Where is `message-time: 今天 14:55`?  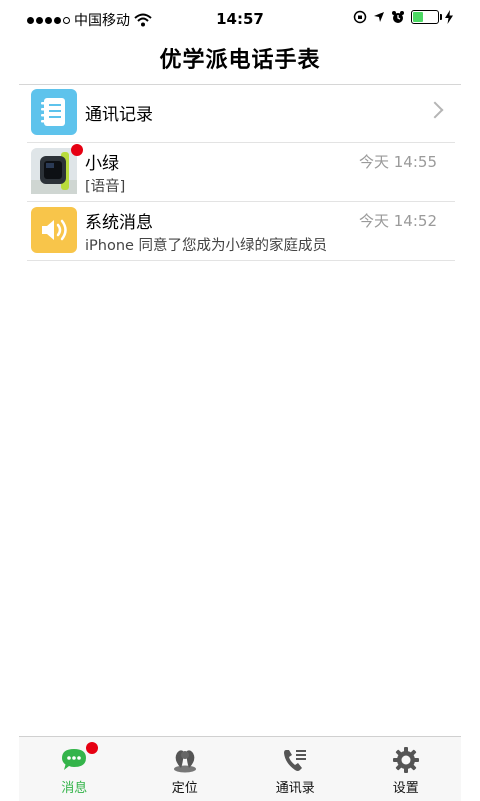 message-time: 今天 14:55 is located at coordinates (398, 162).